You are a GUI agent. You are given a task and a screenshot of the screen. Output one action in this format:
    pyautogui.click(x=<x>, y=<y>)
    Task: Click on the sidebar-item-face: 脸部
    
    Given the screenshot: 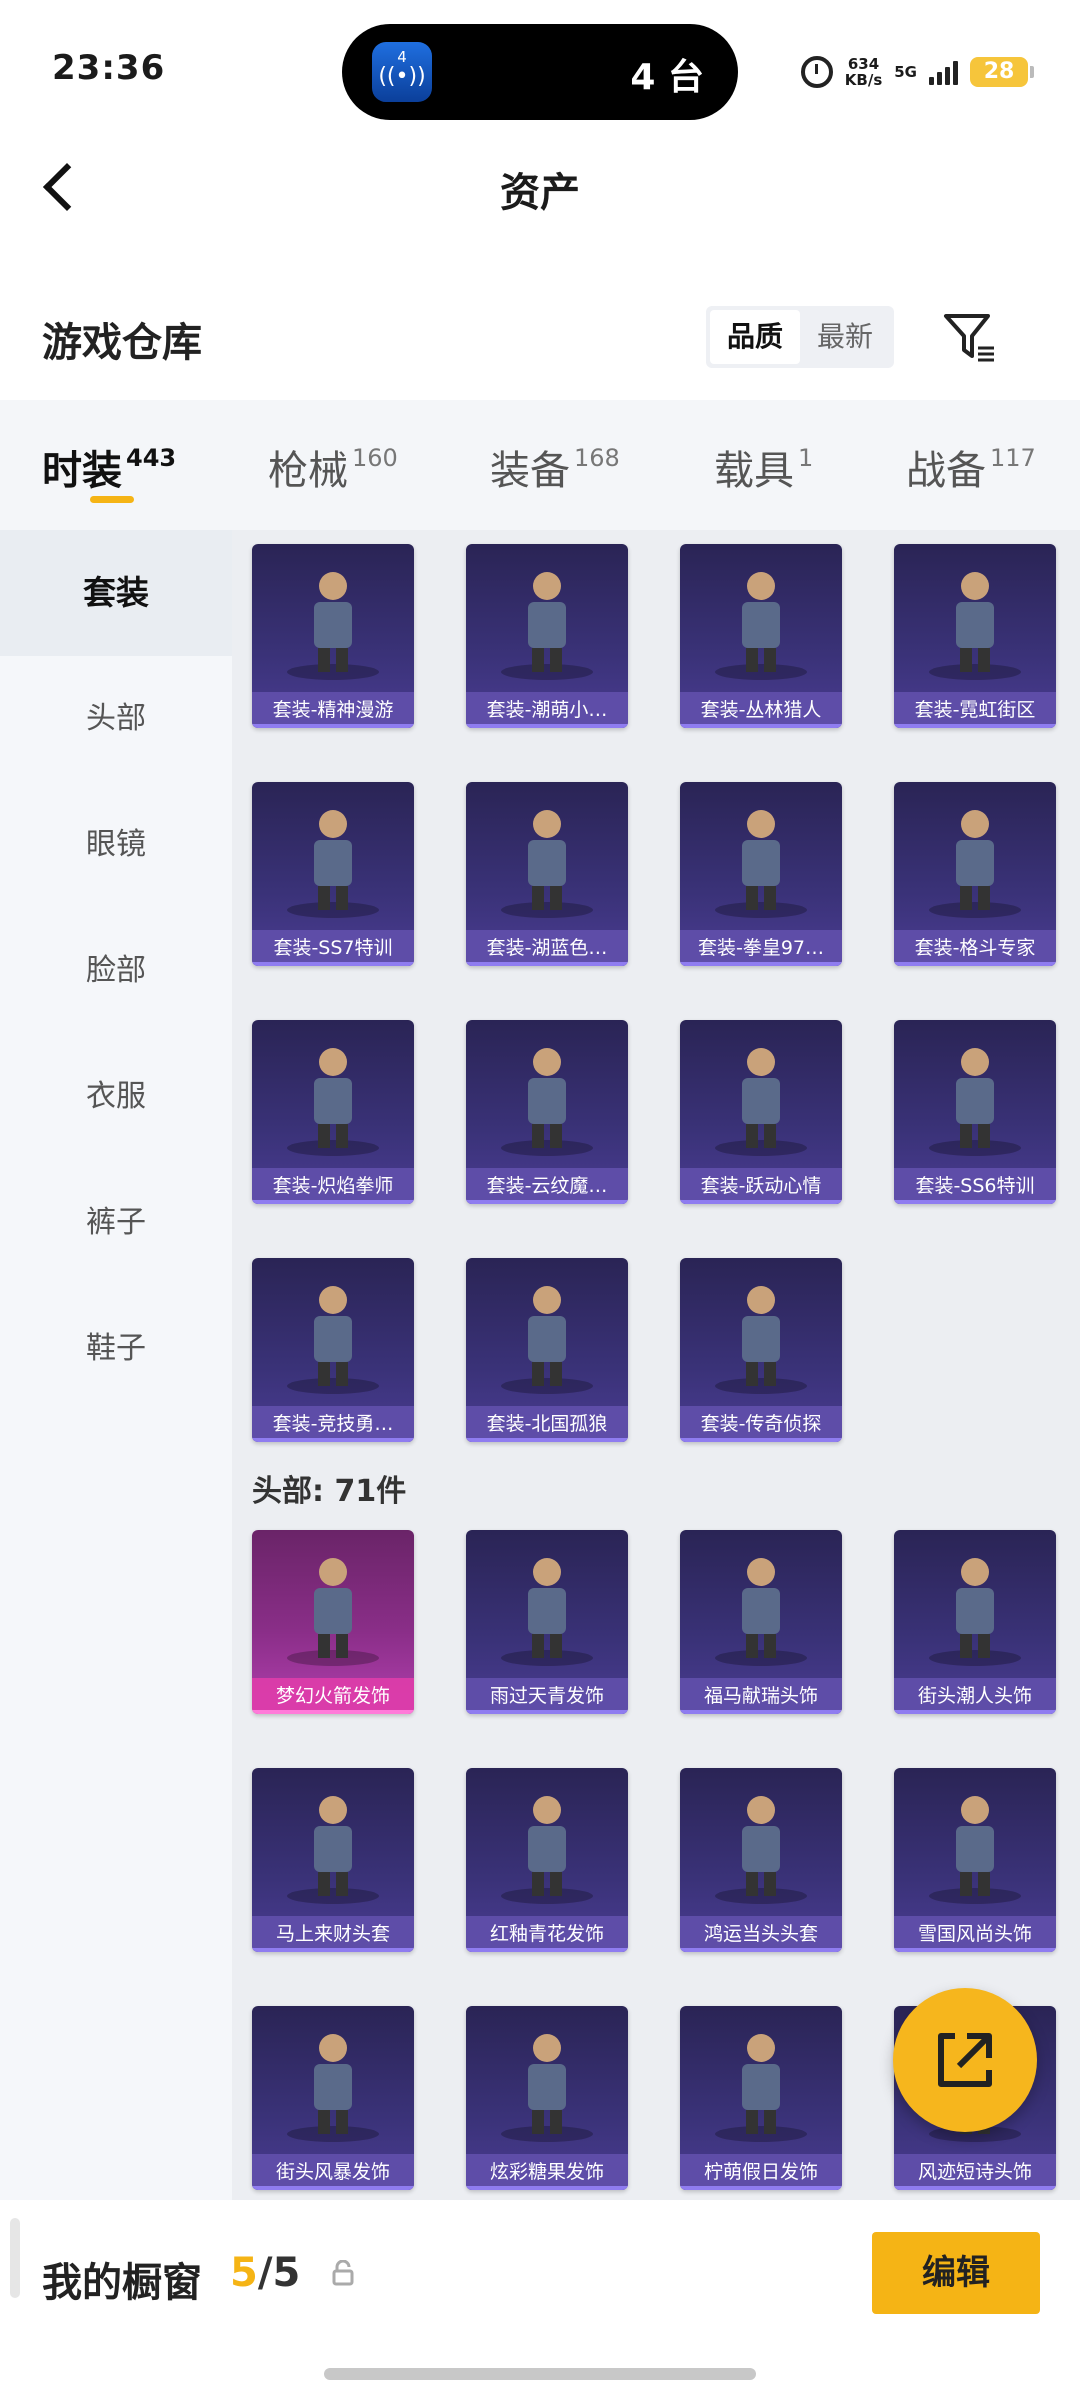 What is the action you would take?
    pyautogui.click(x=116, y=971)
    